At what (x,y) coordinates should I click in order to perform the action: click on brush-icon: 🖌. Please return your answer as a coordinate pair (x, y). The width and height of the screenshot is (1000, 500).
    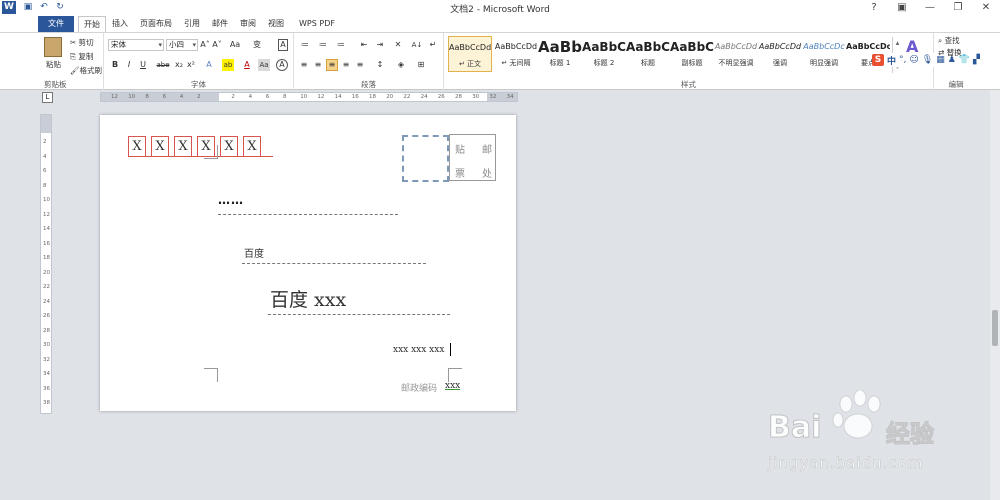
    Looking at the image, I should click on (75, 70).